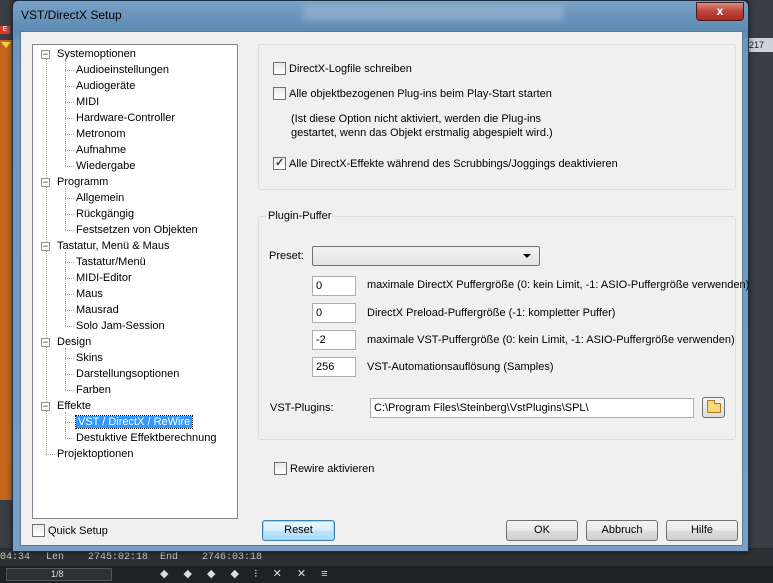 This screenshot has height=583, width=773. What do you see at coordinates (101, 150) in the screenshot?
I see `tree-item: Aufnahme` at bounding box center [101, 150].